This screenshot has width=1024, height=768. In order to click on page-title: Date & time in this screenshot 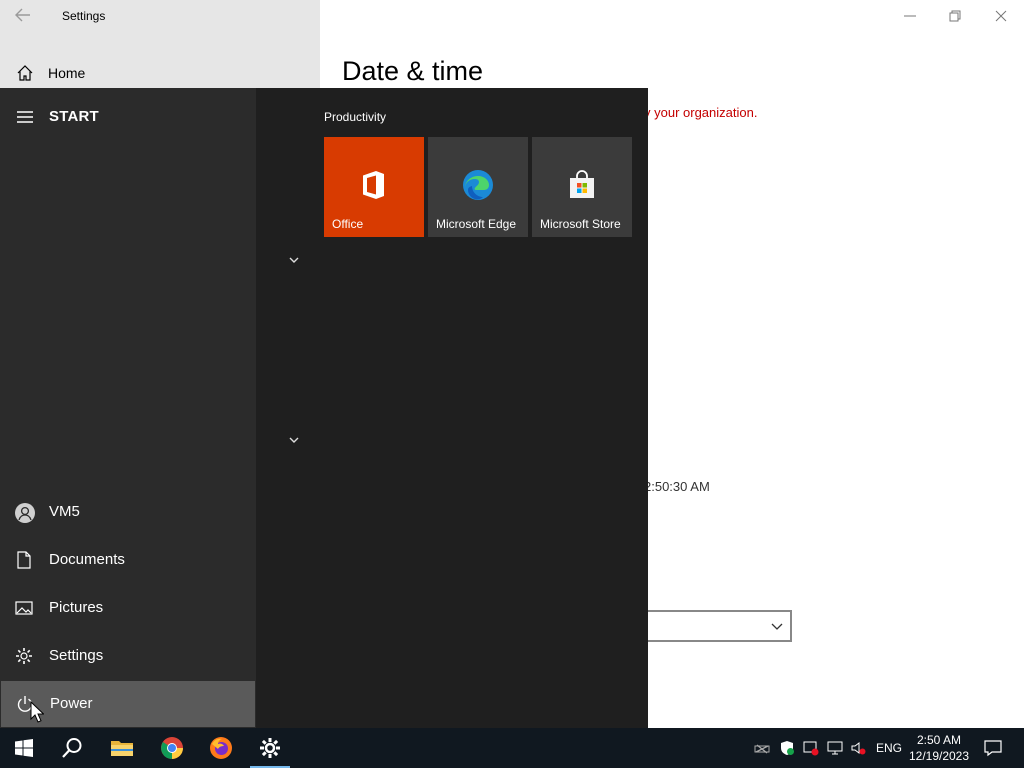, I will do `click(413, 71)`.